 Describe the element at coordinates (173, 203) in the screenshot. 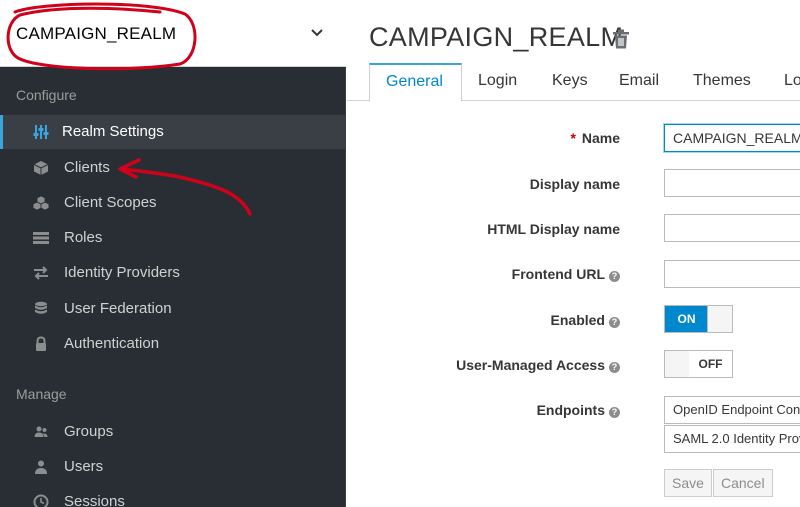

I see `sidebar-item-client-scopes: Client Scopes` at that location.